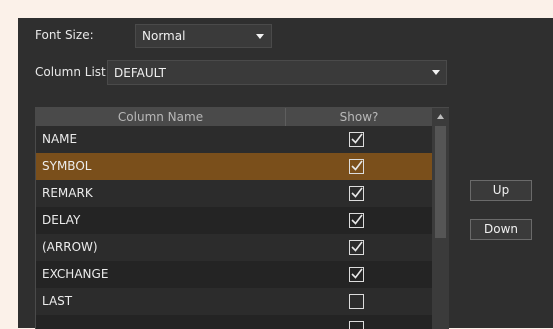 The height and width of the screenshot is (329, 553). What do you see at coordinates (234, 220) in the screenshot?
I see `table-row: DELAY` at bounding box center [234, 220].